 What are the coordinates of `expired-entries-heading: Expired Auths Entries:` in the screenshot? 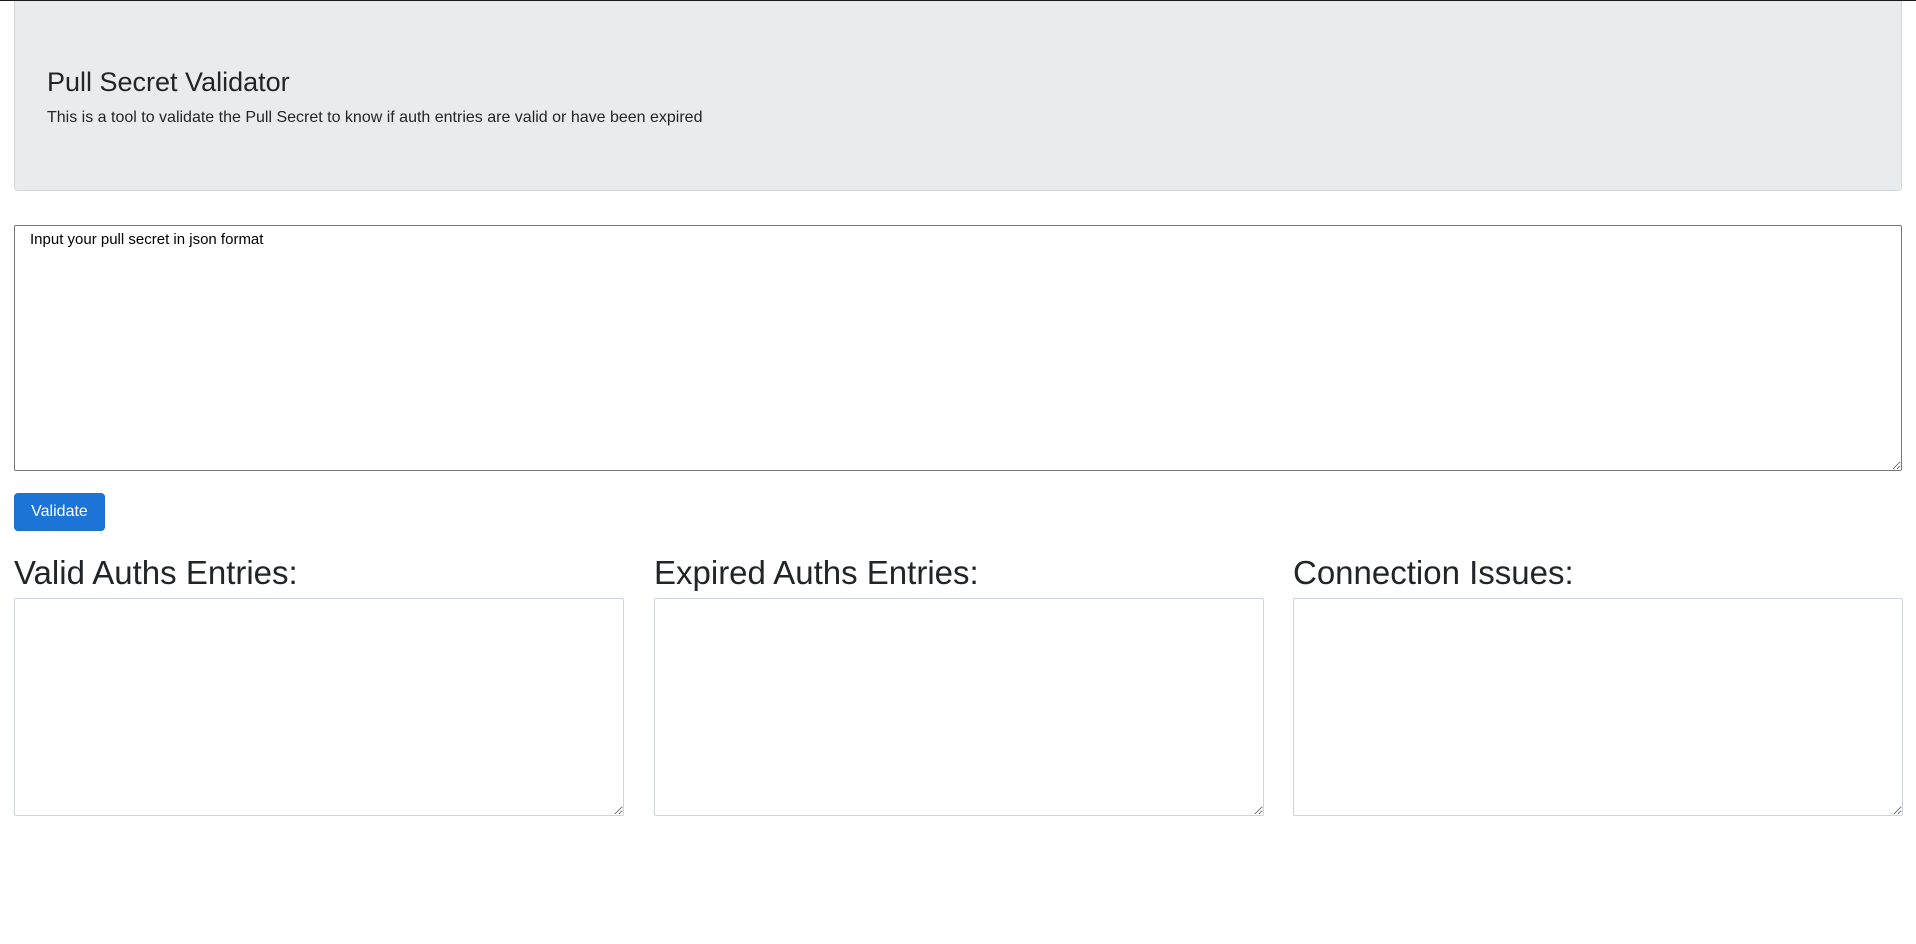 It's located at (816, 572).